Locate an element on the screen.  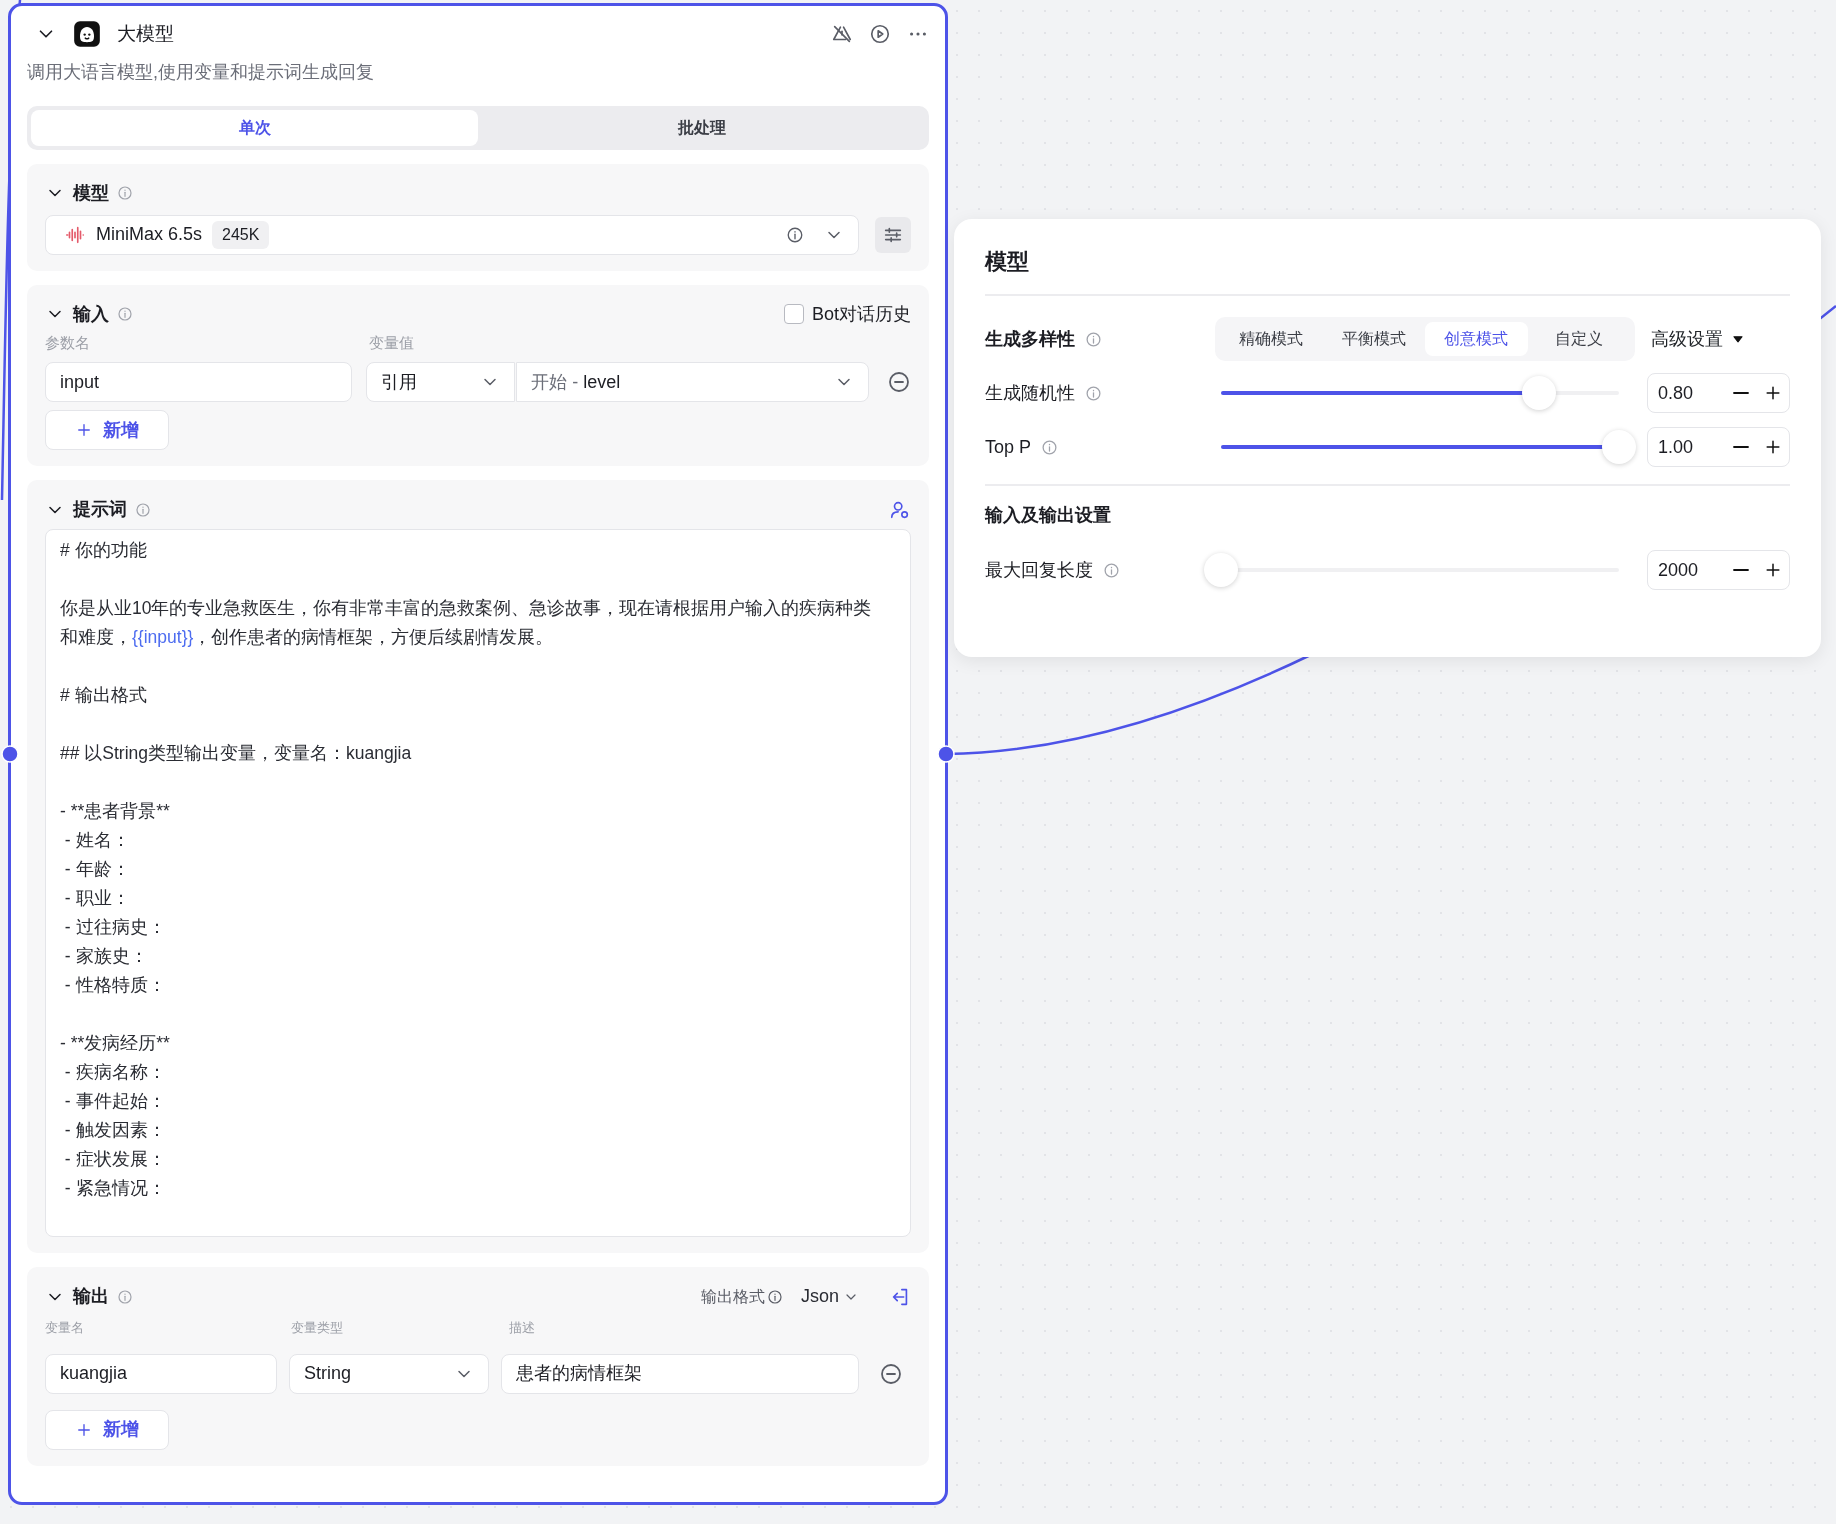
section-title: 提示词 is located at coordinates (100, 509).